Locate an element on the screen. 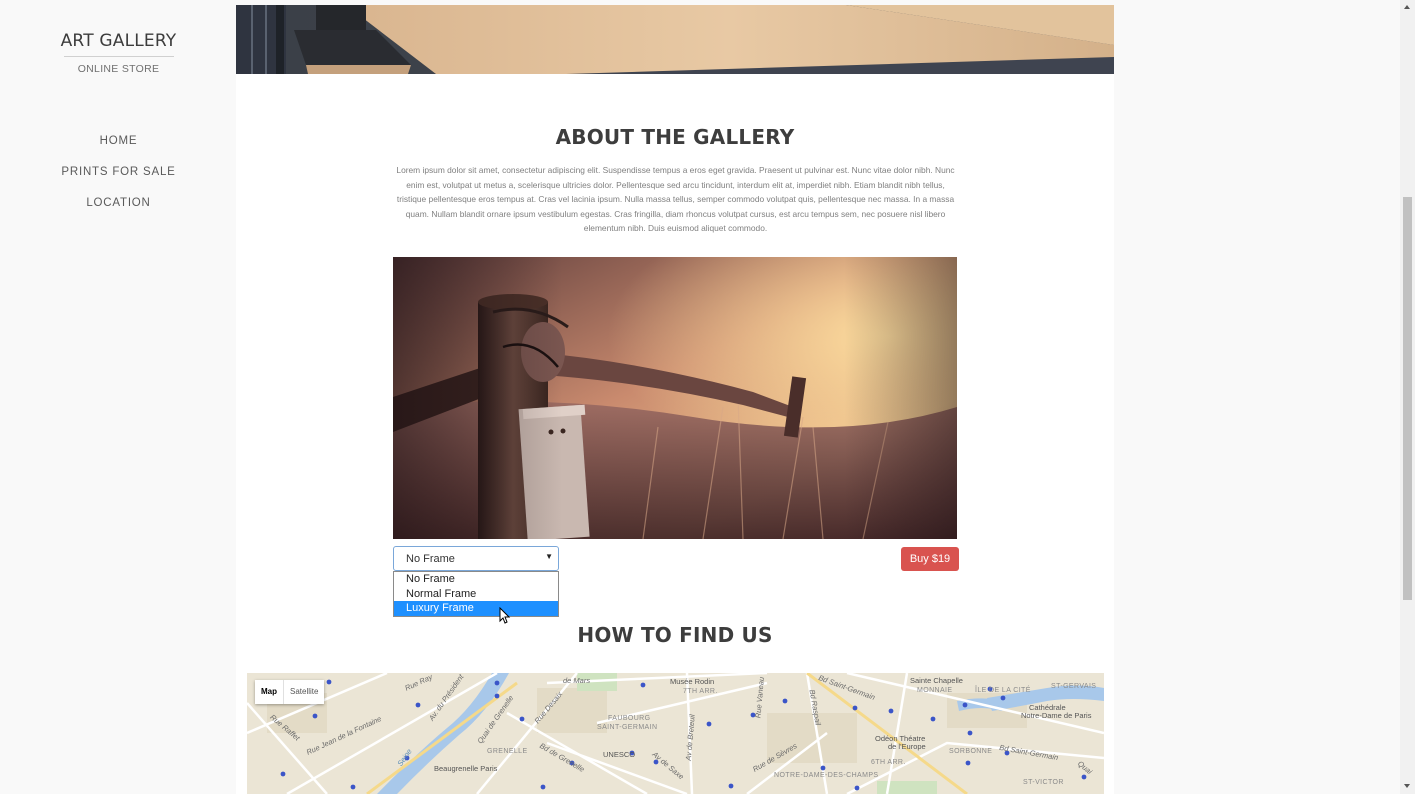  map-label: GRENELLE is located at coordinates (507, 751).